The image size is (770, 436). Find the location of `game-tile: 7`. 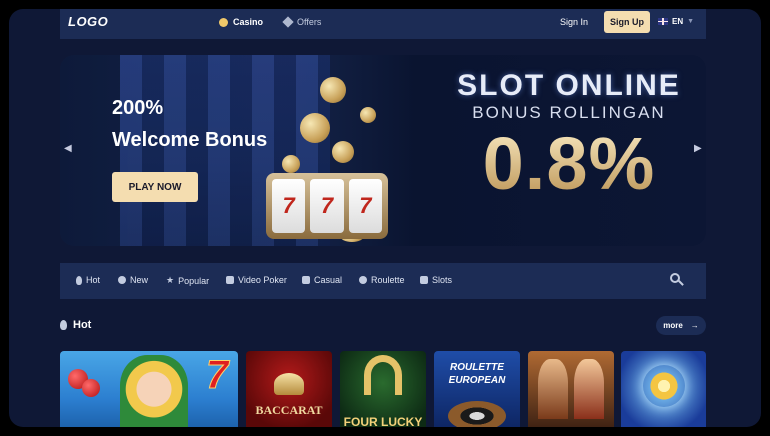

game-tile: 7 is located at coordinates (149, 389).